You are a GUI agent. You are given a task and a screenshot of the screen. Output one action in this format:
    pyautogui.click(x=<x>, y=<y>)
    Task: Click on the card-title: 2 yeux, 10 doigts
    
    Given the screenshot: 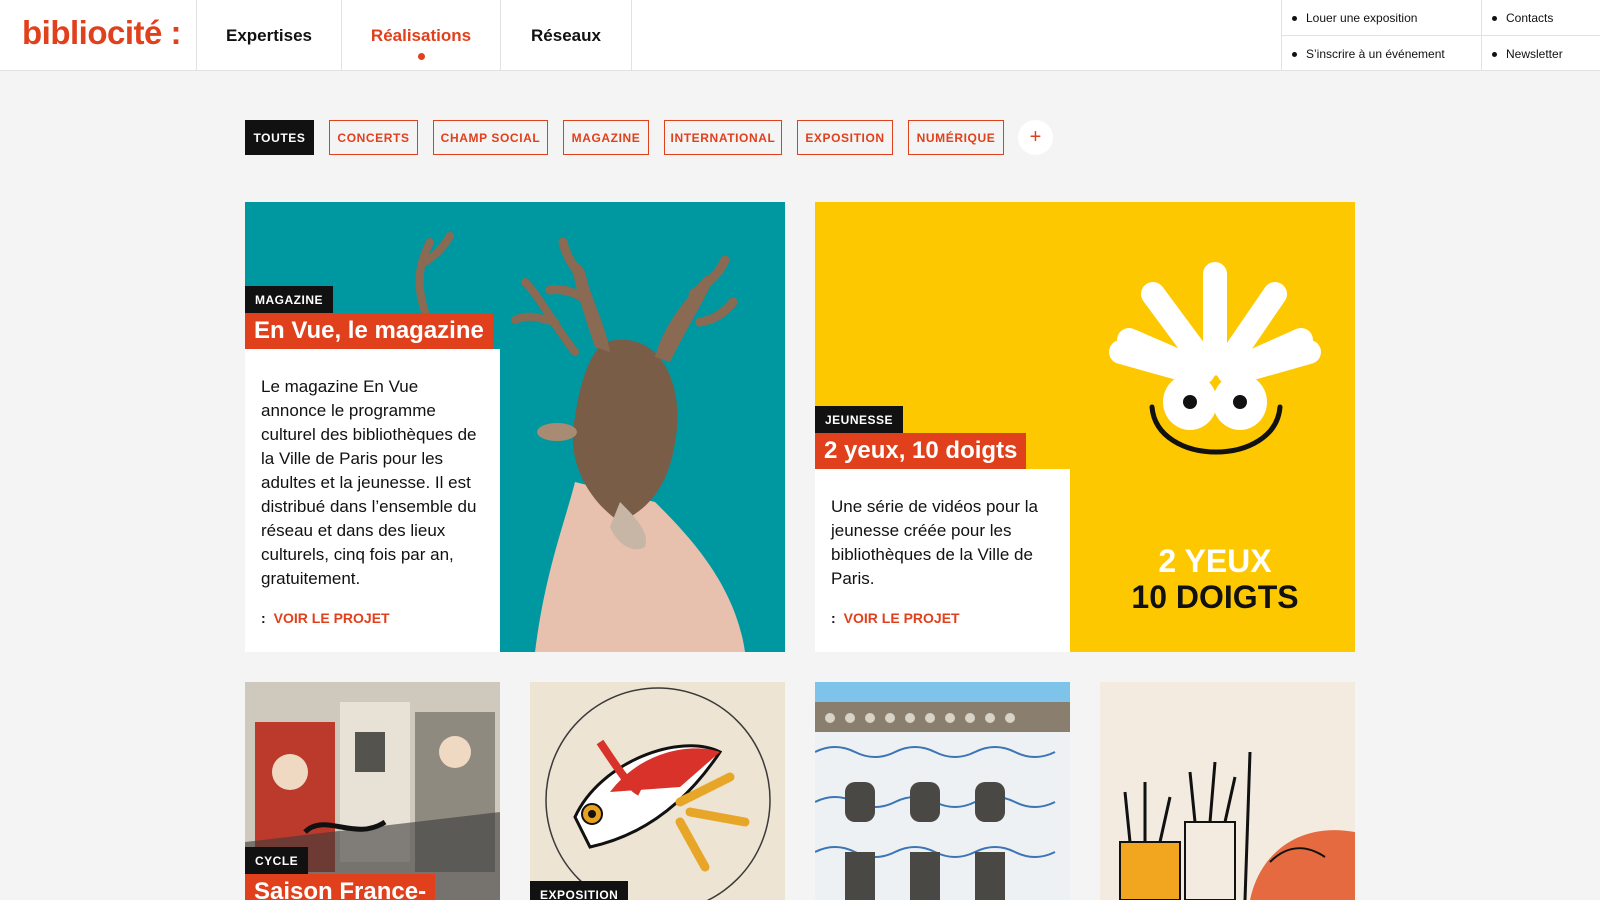 What is the action you would take?
    pyautogui.click(x=921, y=451)
    